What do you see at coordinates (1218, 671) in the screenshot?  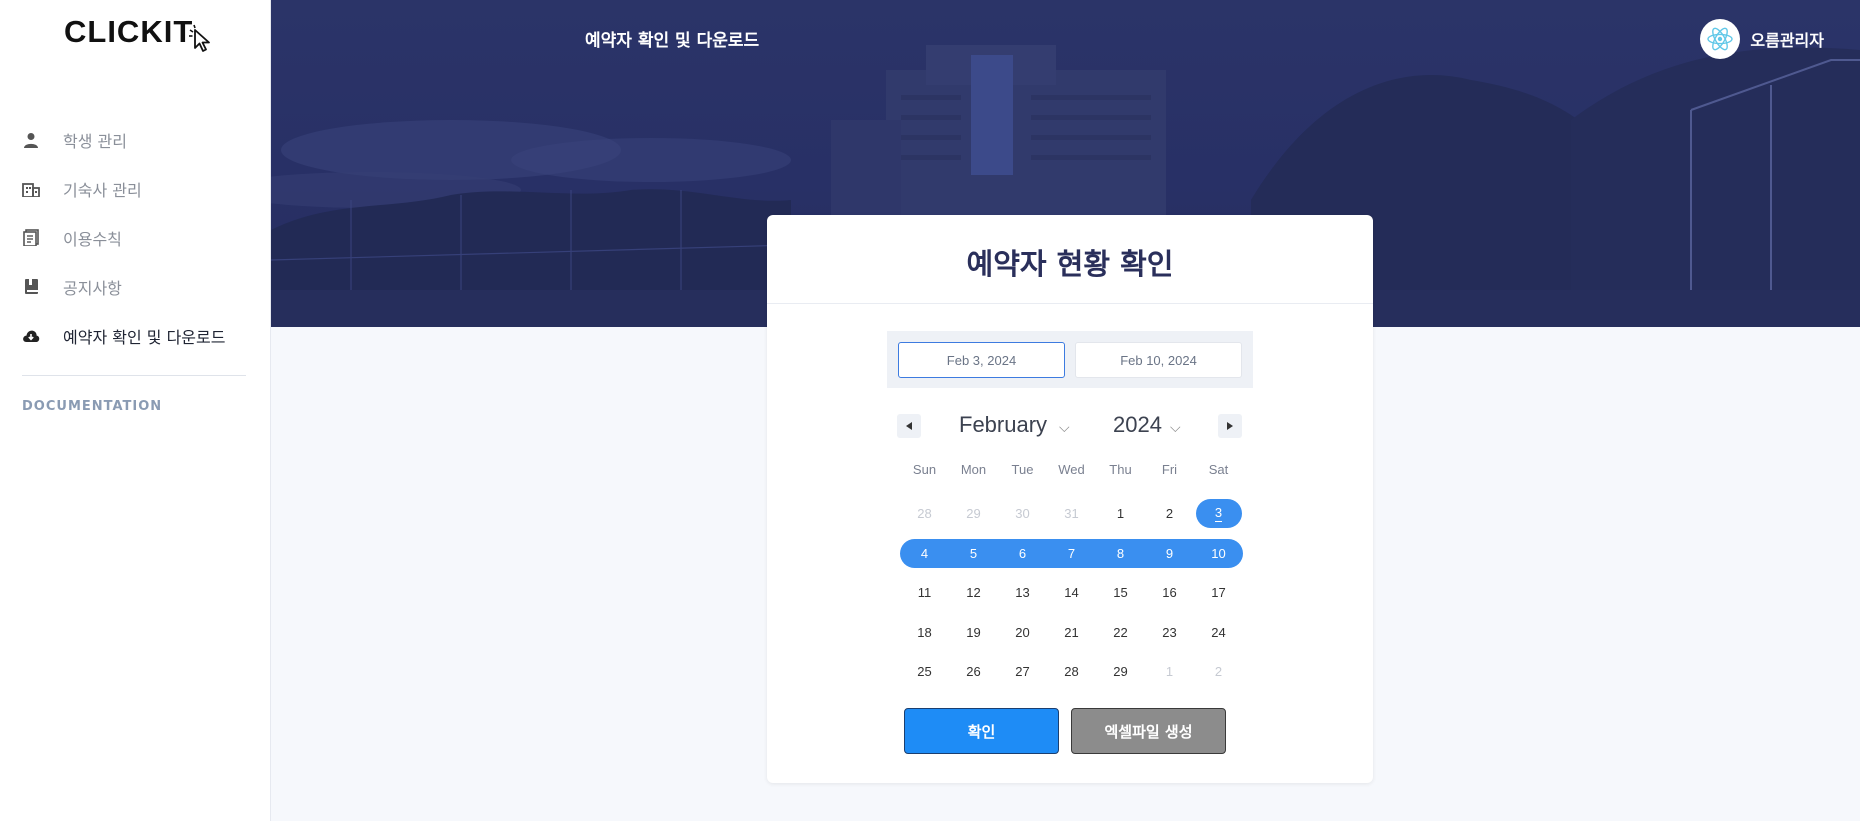 I see `calendar-day-outside-month: 2` at bounding box center [1218, 671].